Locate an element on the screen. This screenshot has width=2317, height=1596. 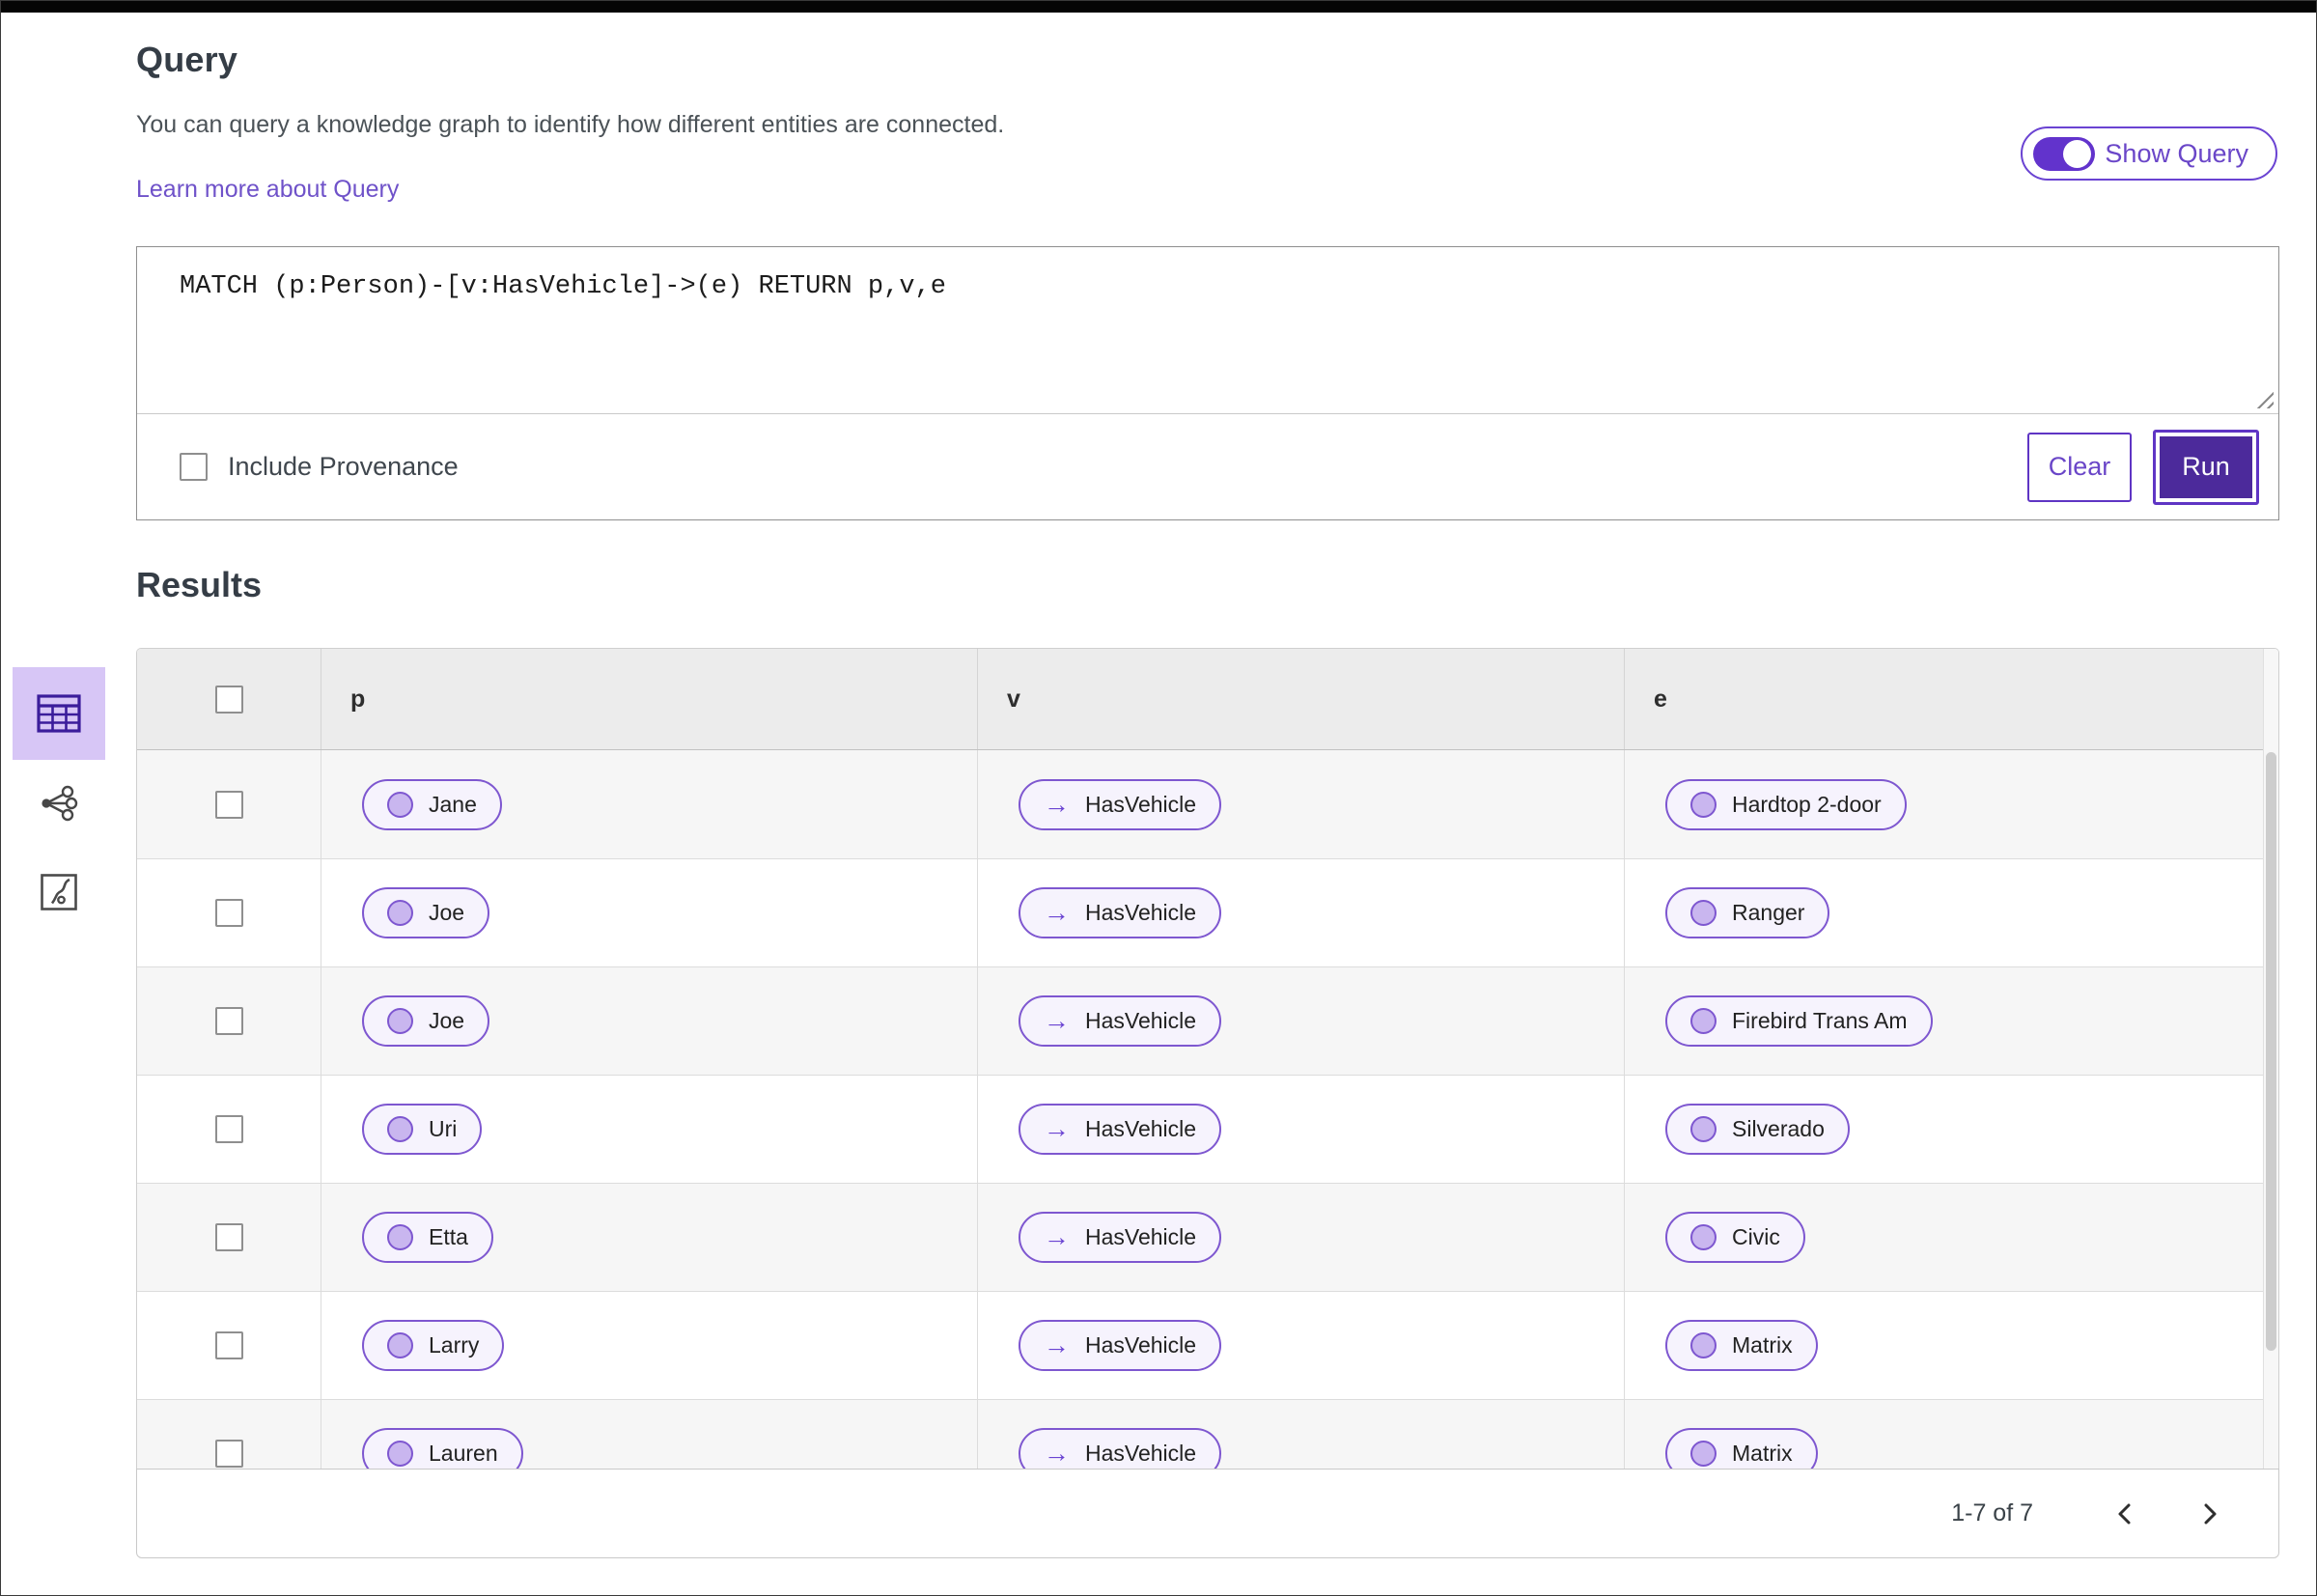
query-footer: Include Provenance Clear Run is located at coordinates (1208, 467).